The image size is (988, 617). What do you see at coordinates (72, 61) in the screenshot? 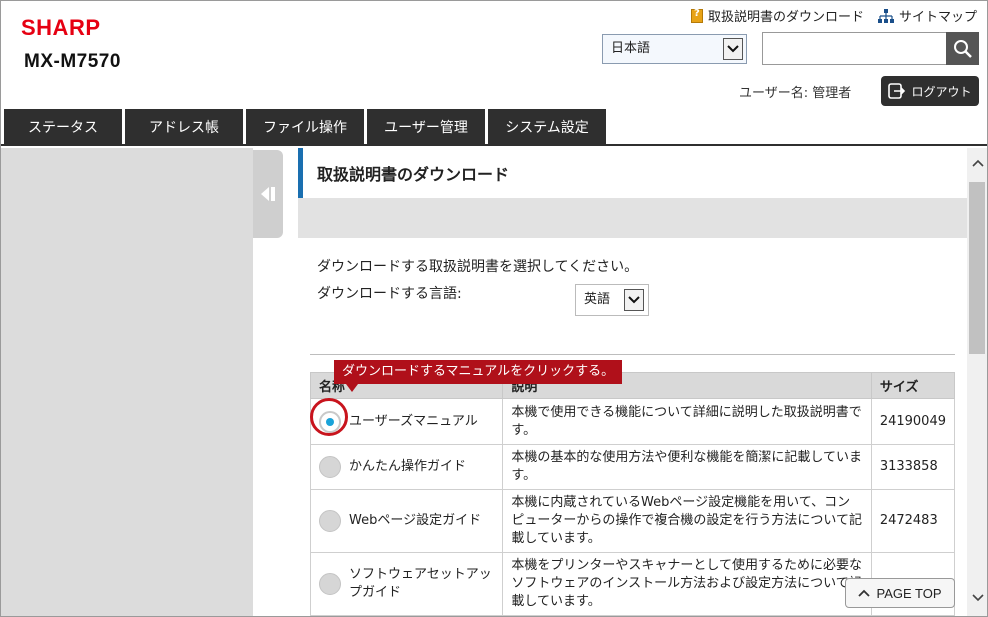
I see `model-name: MX-M7570` at bounding box center [72, 61].